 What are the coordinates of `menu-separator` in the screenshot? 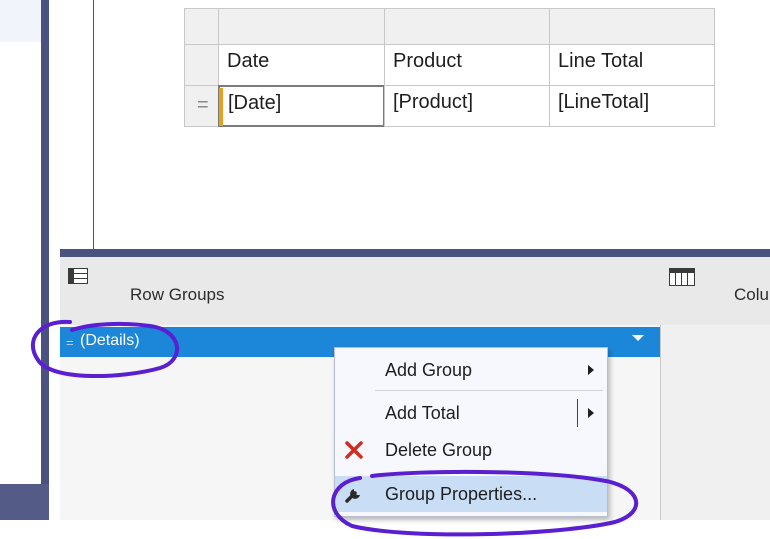 It's located at (489, 390).